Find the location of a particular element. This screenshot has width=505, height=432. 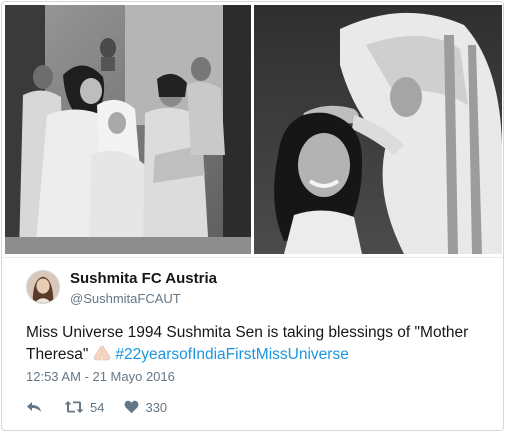

retweet-icon is located at coordinates (74, 407).